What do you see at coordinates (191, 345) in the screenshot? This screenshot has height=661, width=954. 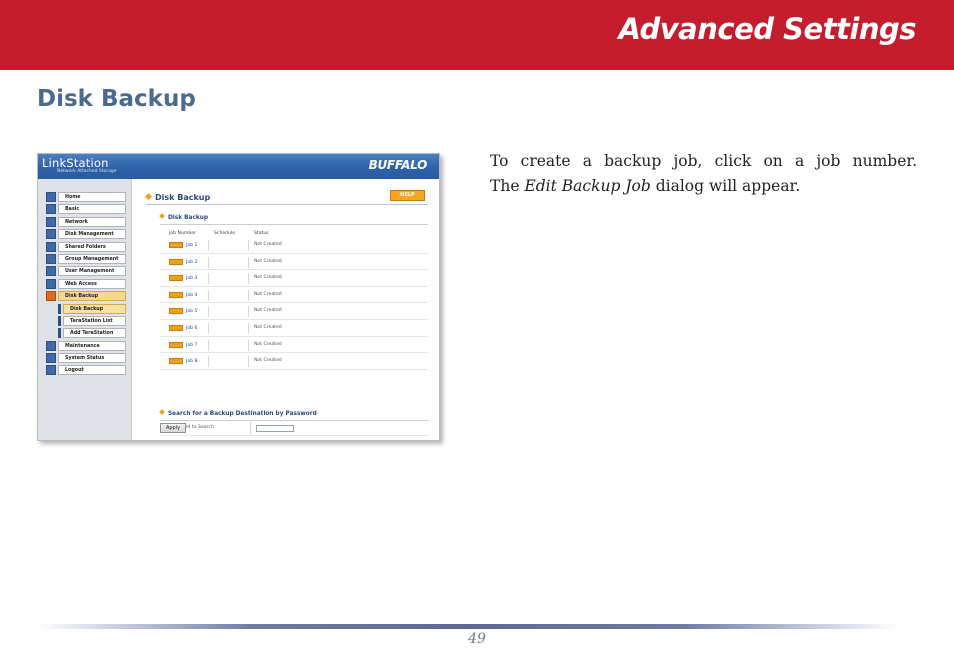 I see `job-link: Job 7` at bounding box center [191, 345].